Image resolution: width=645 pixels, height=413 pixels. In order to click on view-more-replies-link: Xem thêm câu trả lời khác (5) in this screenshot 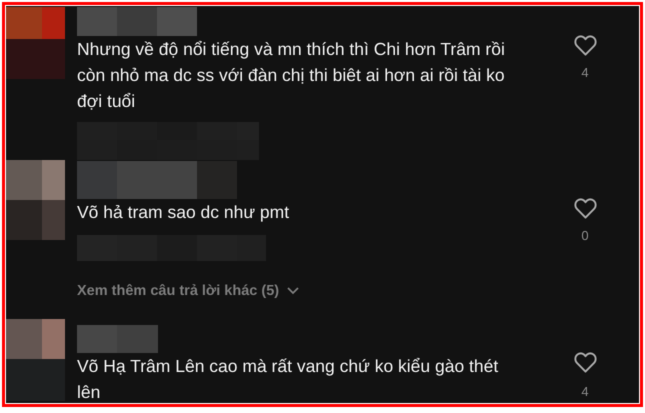, I will do `click(188, 291)`.